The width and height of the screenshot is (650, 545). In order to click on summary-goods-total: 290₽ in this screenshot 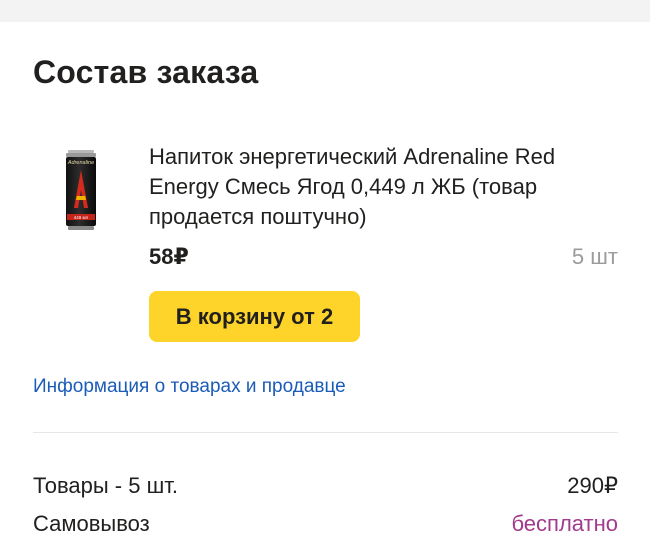, I will do `click(592, 485)`.